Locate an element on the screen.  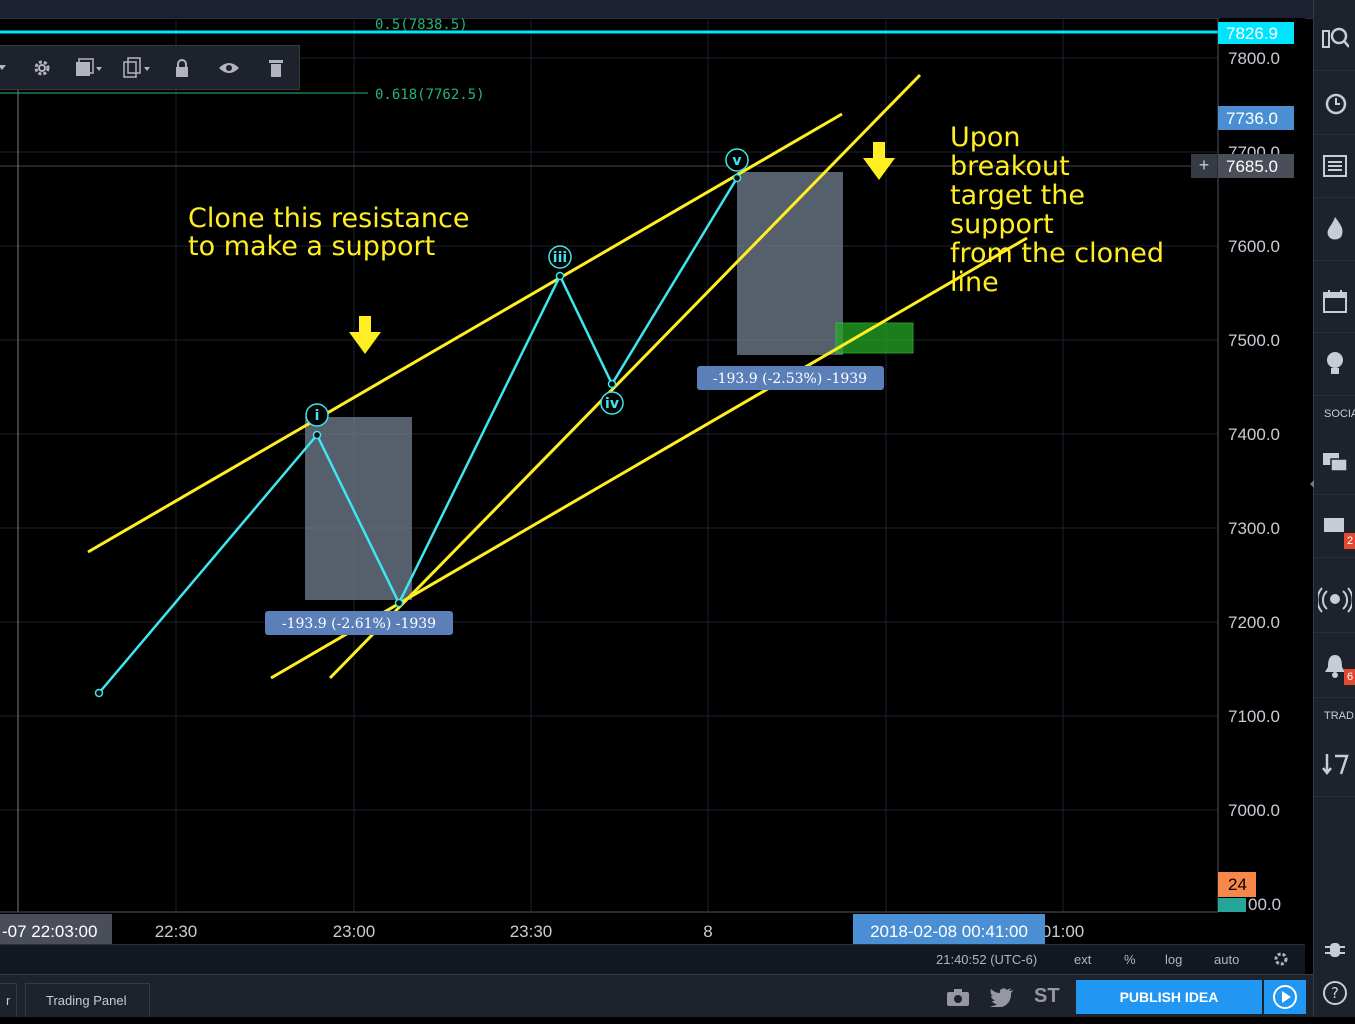
measure-tag-1: -193.9 (-2.61%) -1939 is located at coordinates (359, 623).